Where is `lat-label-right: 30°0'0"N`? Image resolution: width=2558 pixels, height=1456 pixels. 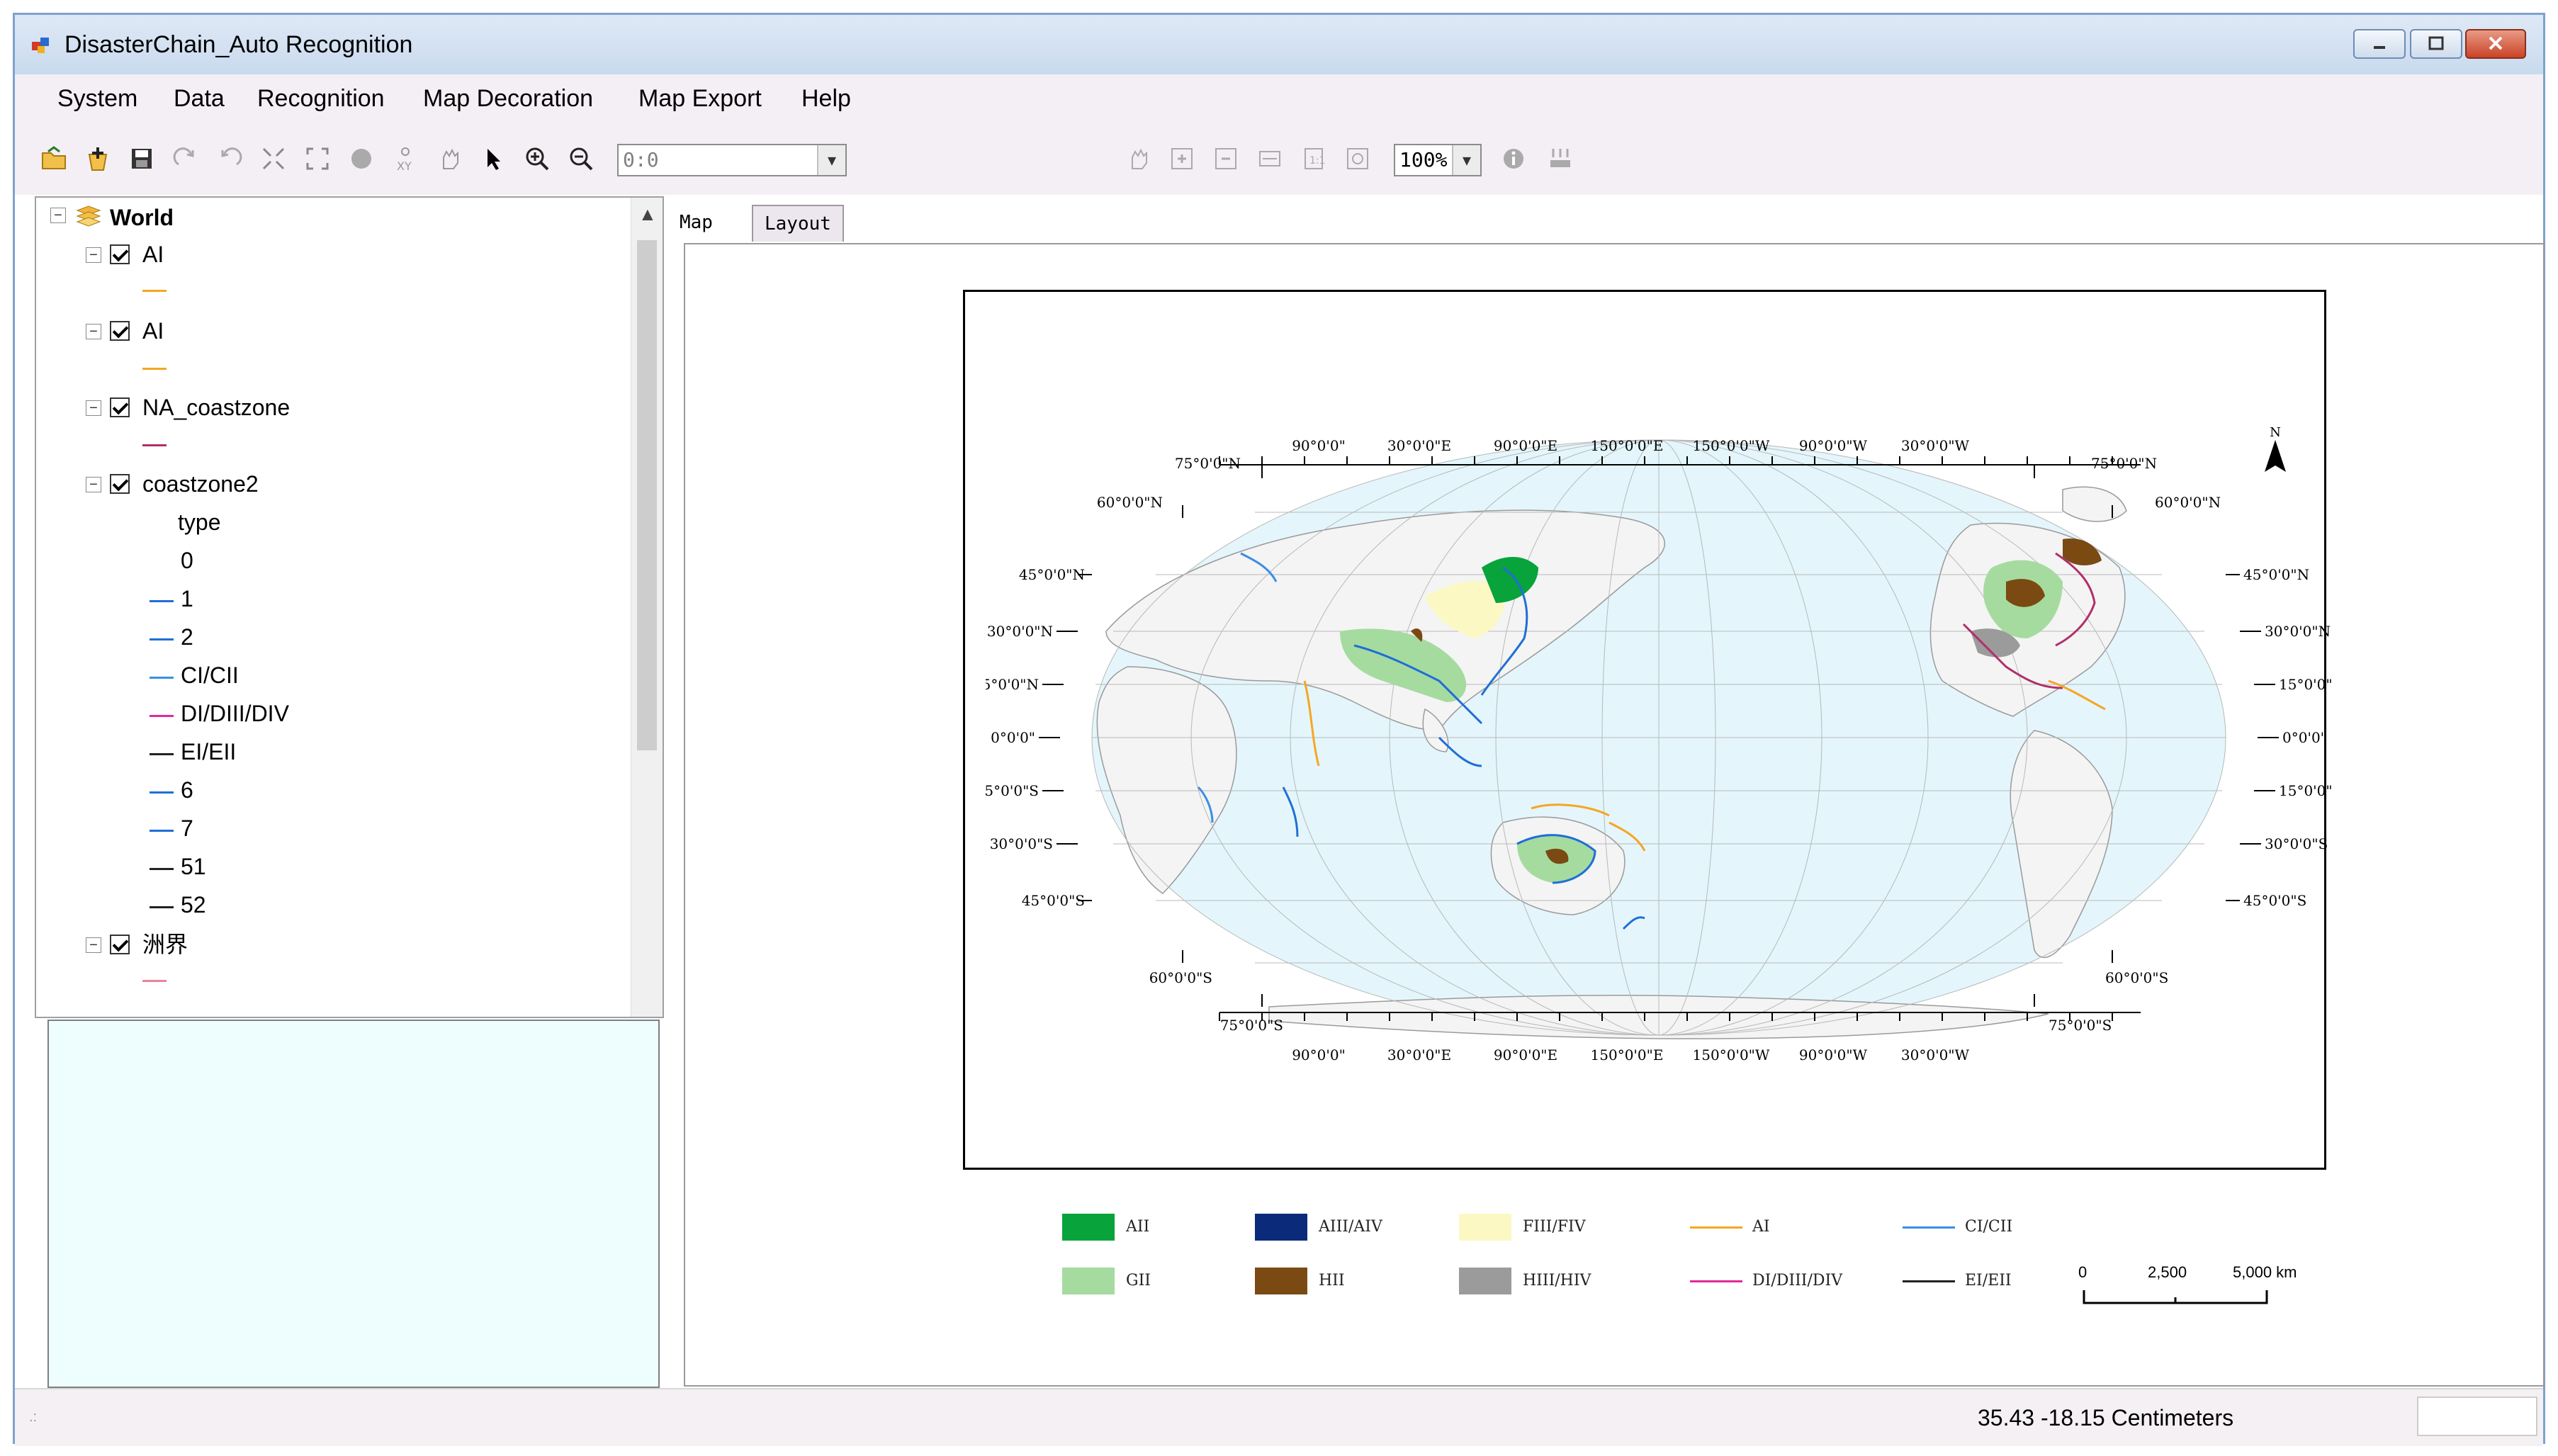
lat-label-right: 30°0'0"N is located at coordinates (2298, 631).